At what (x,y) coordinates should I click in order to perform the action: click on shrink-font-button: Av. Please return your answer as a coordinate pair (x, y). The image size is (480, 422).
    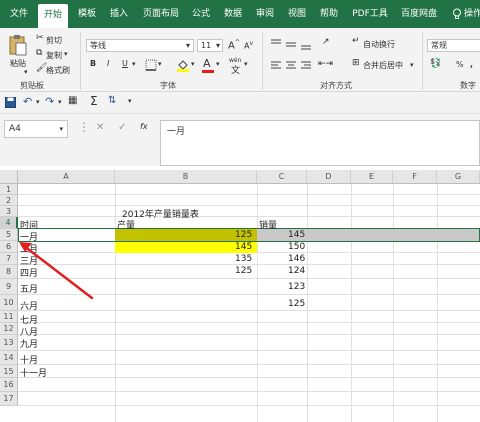
    Looking at the image, I should click on (248, 45).